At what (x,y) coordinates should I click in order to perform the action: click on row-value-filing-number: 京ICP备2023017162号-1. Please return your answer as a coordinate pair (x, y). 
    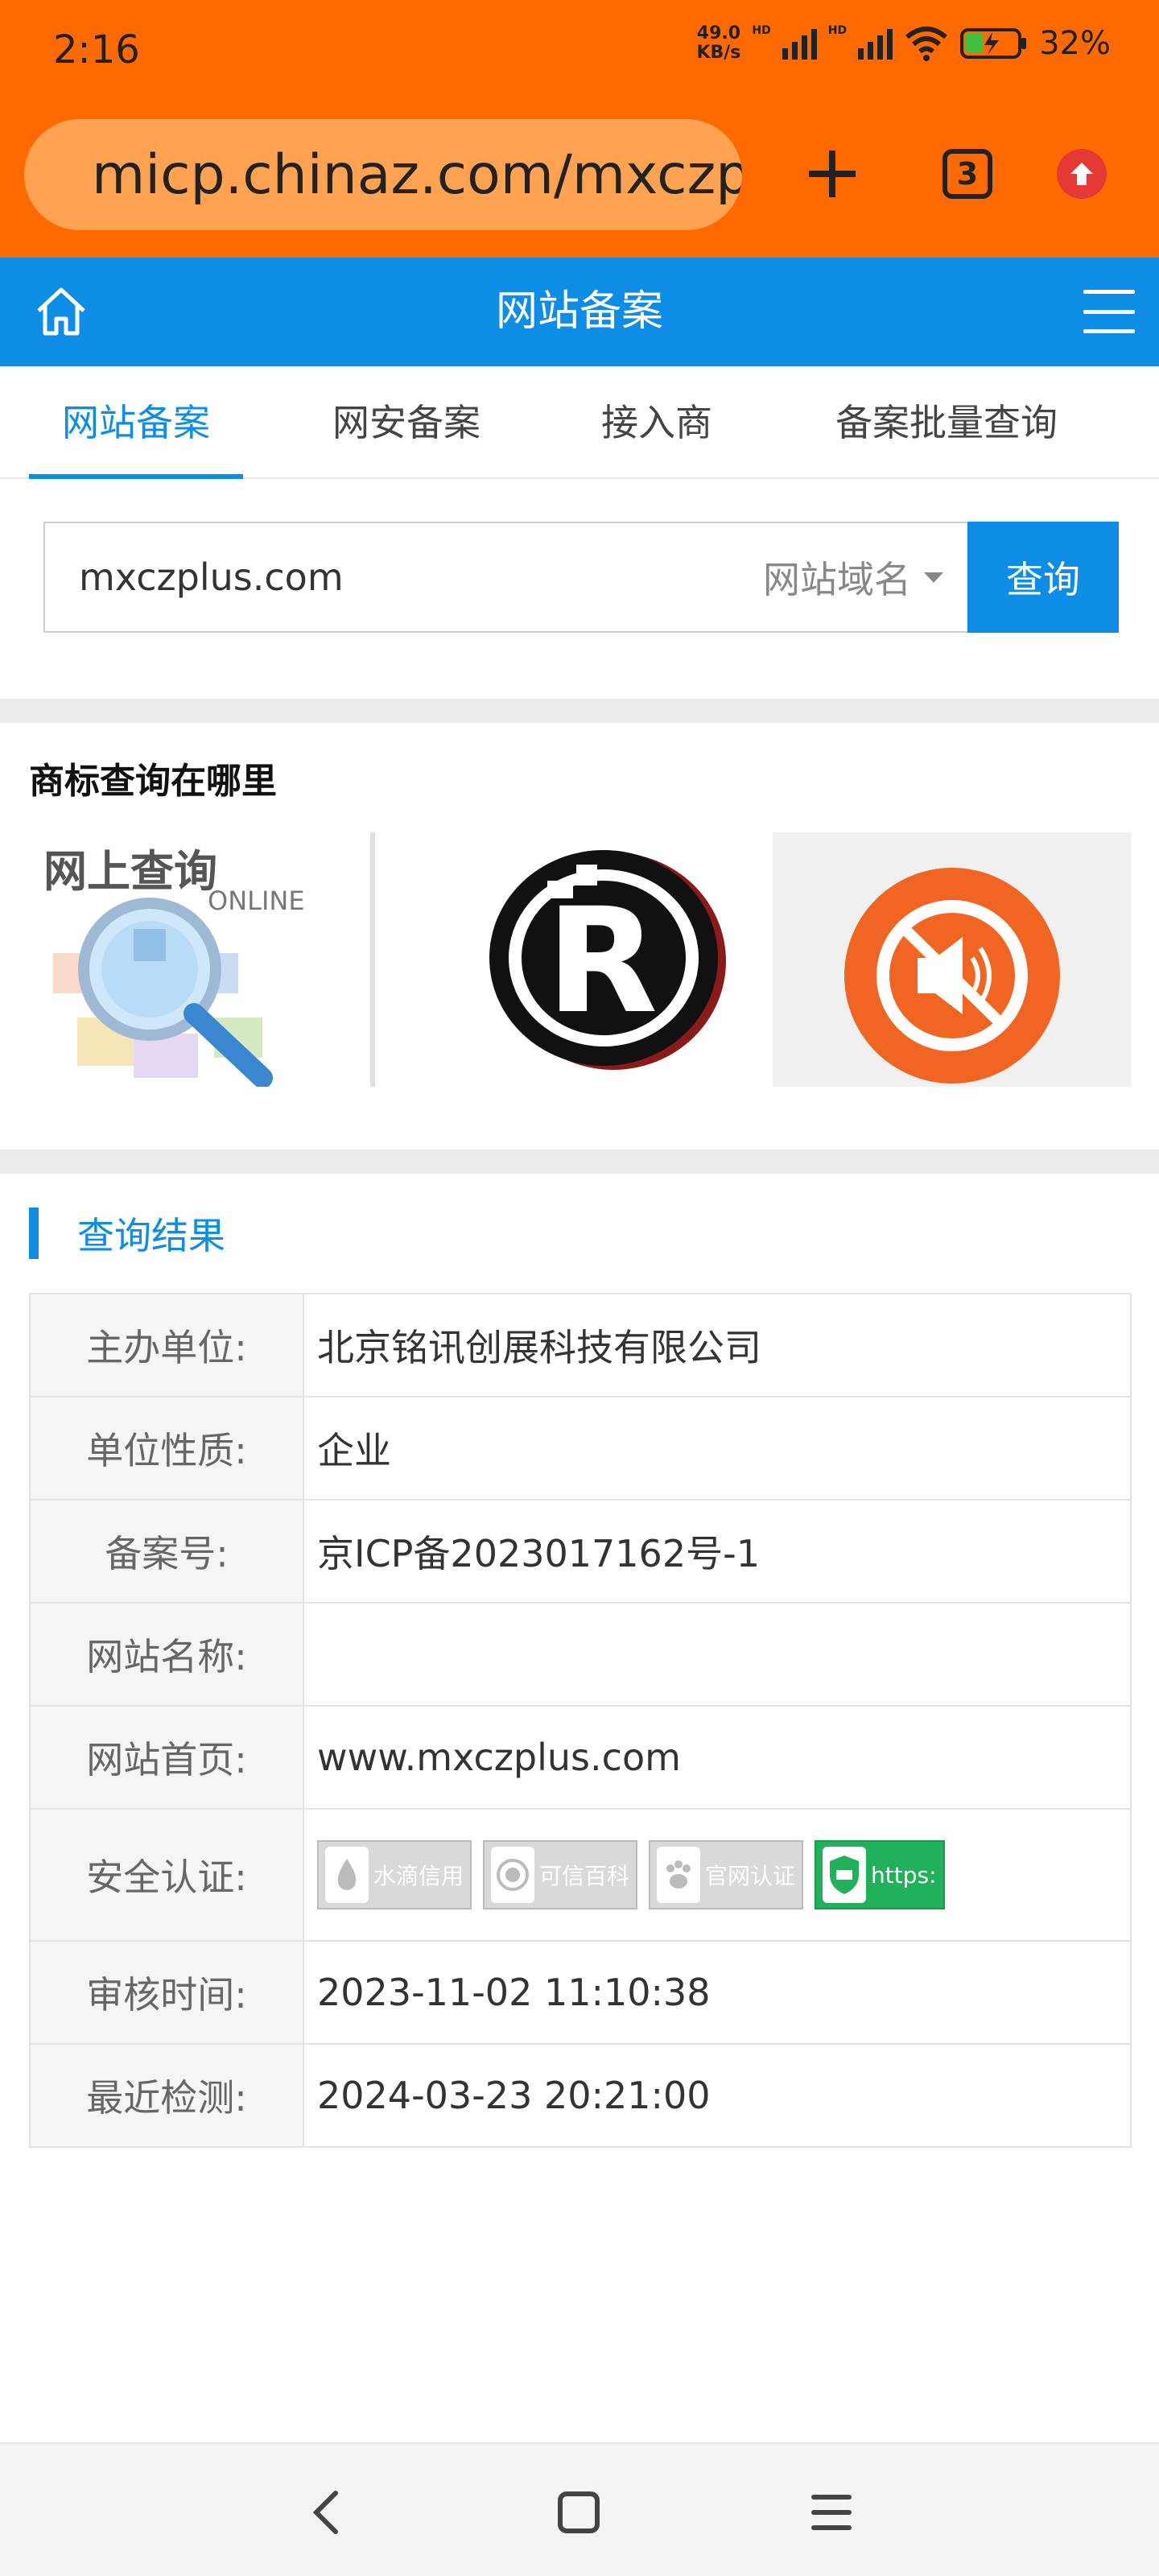
    Looking at the image, I should click on (717, 1551).